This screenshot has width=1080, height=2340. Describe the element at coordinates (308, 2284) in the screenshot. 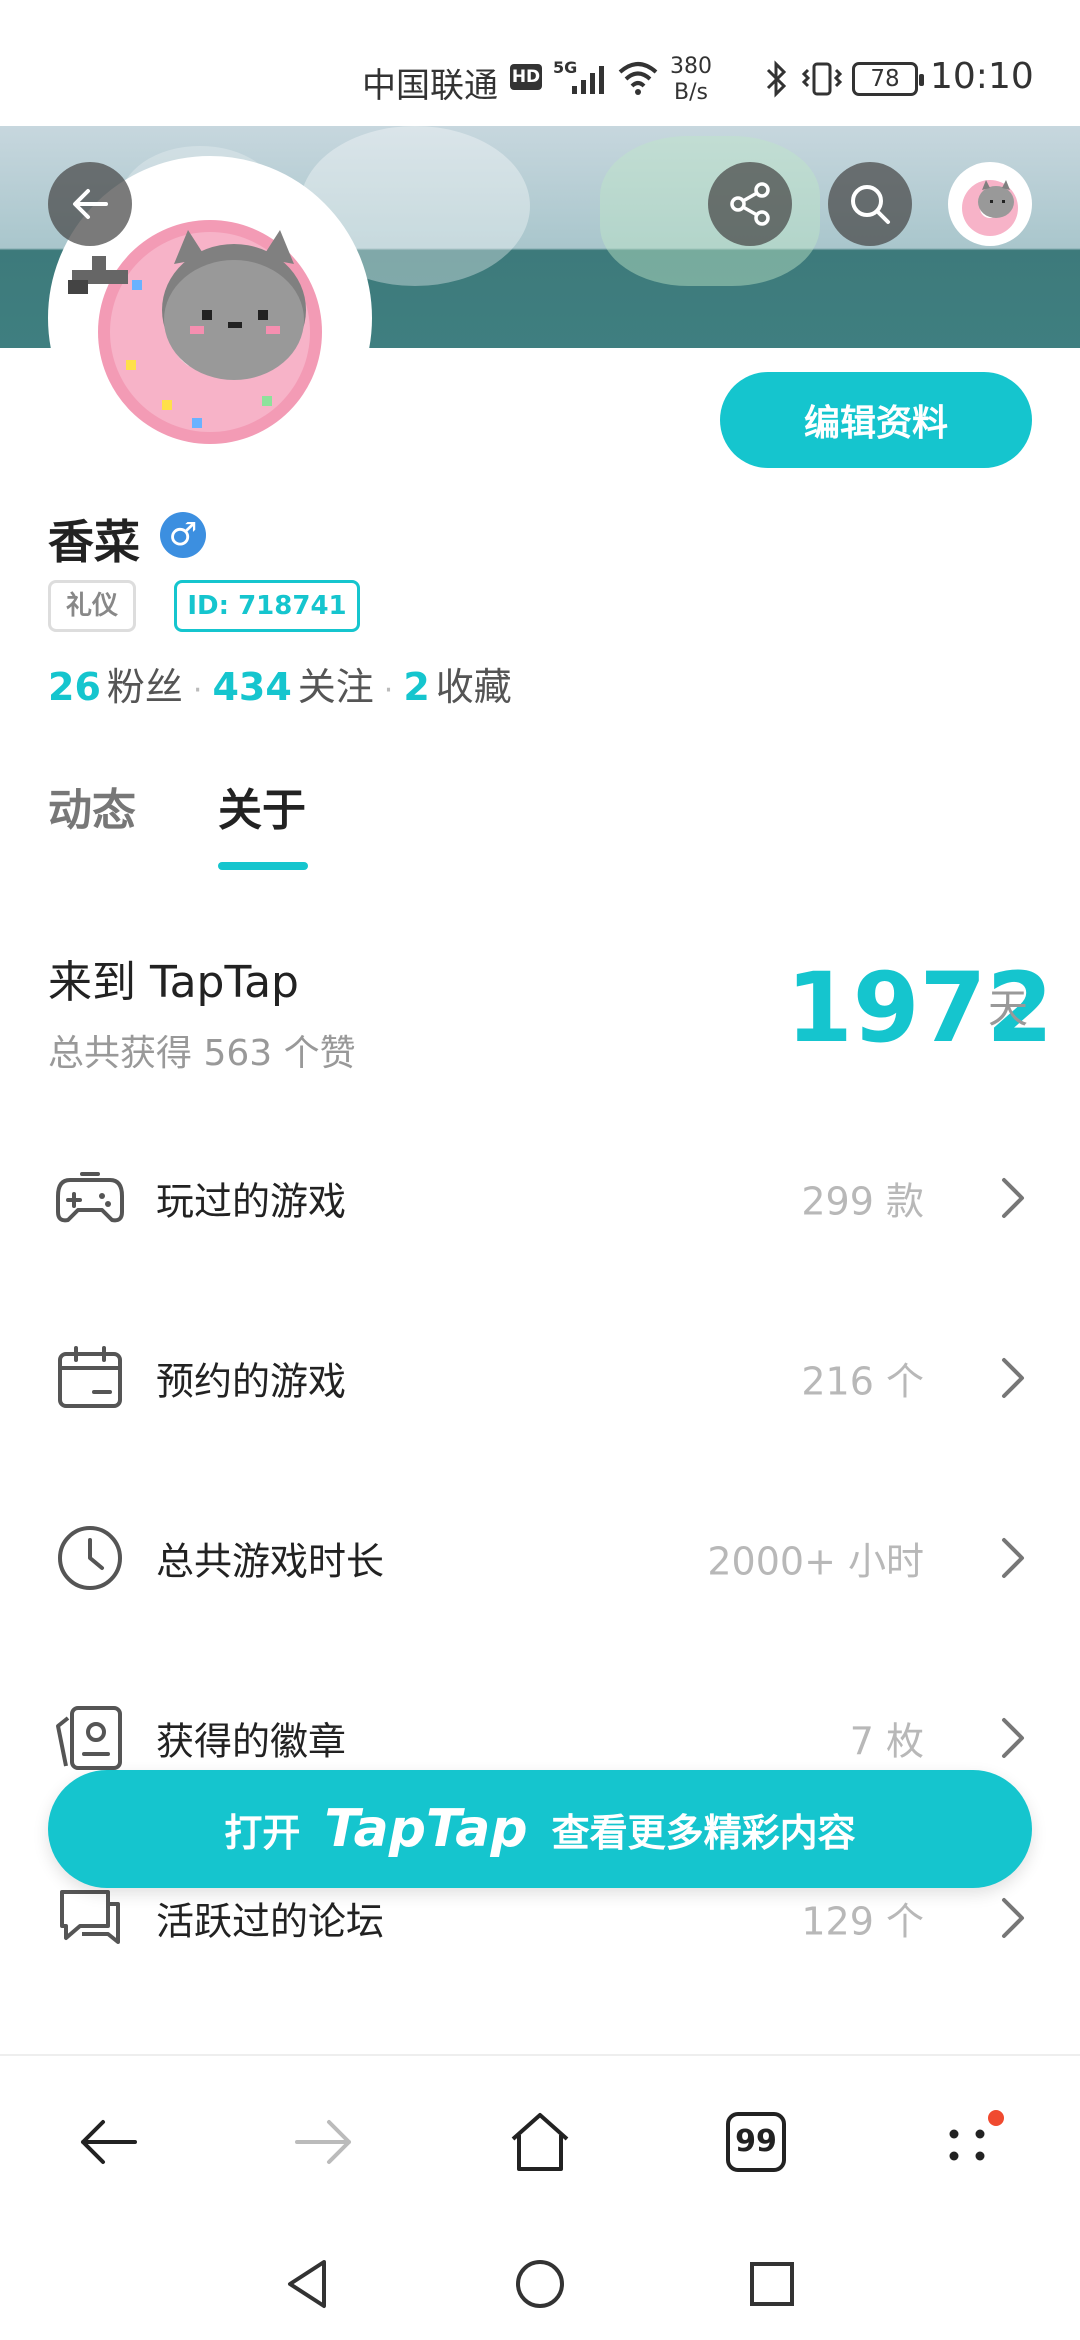

I see `nav-back-icon` at that location.